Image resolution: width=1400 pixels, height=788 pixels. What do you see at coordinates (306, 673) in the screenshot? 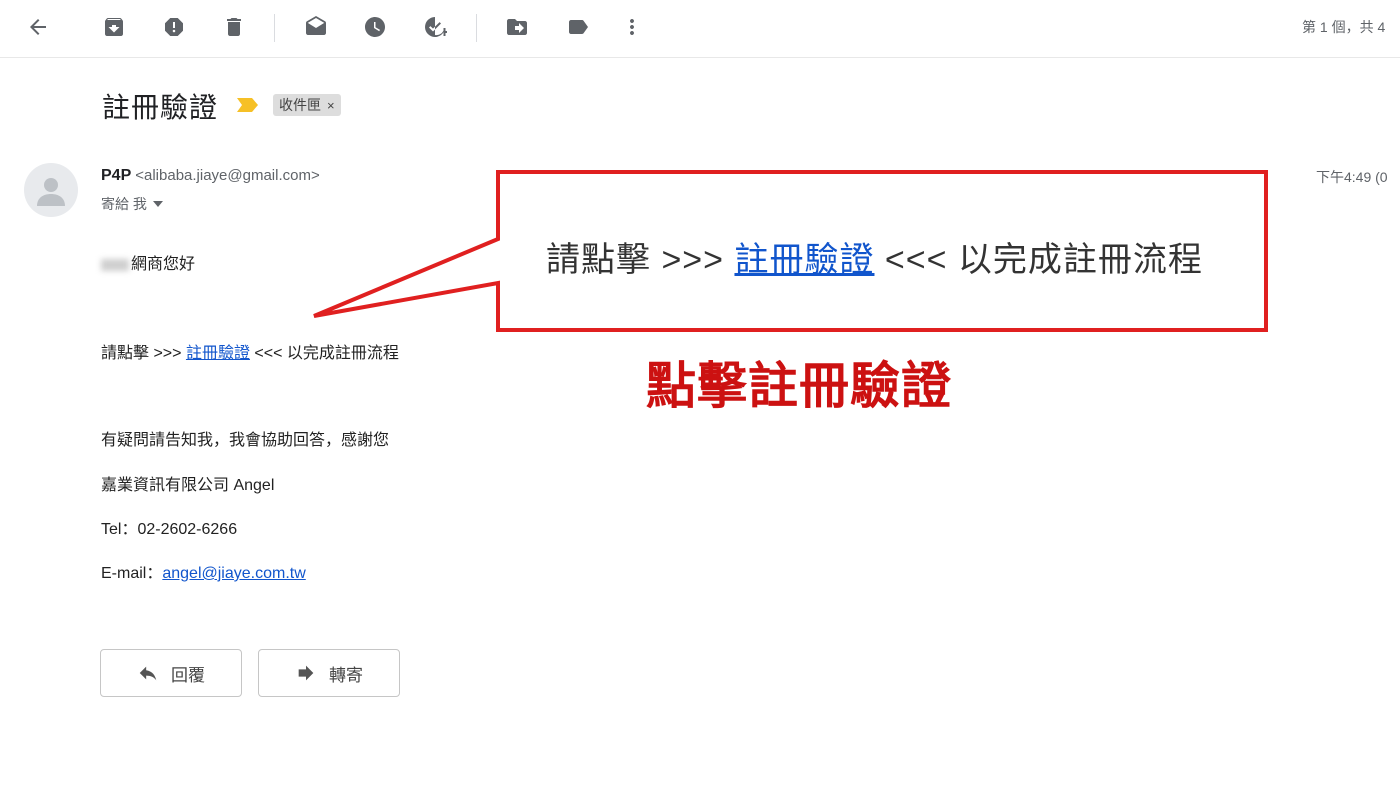
I see `forward-icon` at bounding box center [306, 673].